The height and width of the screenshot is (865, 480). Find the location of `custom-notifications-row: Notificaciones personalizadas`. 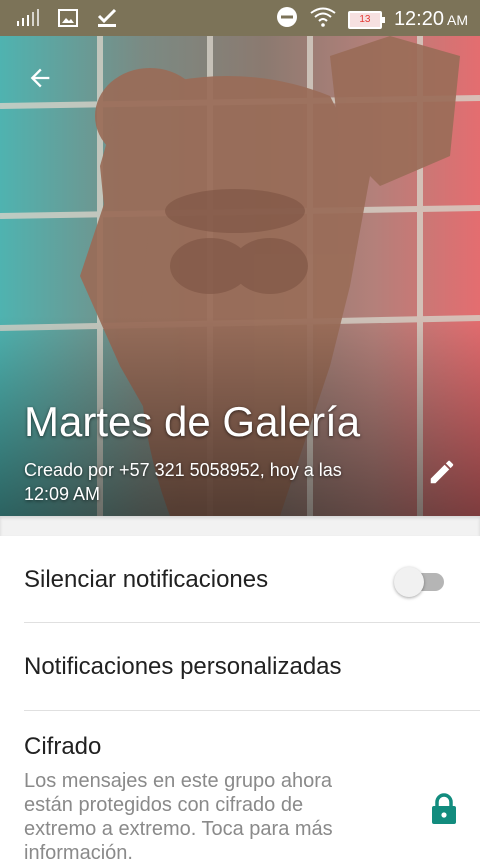

custom-notifications-row: Notificaciones personalizadas is located at coordinates (240, 667).